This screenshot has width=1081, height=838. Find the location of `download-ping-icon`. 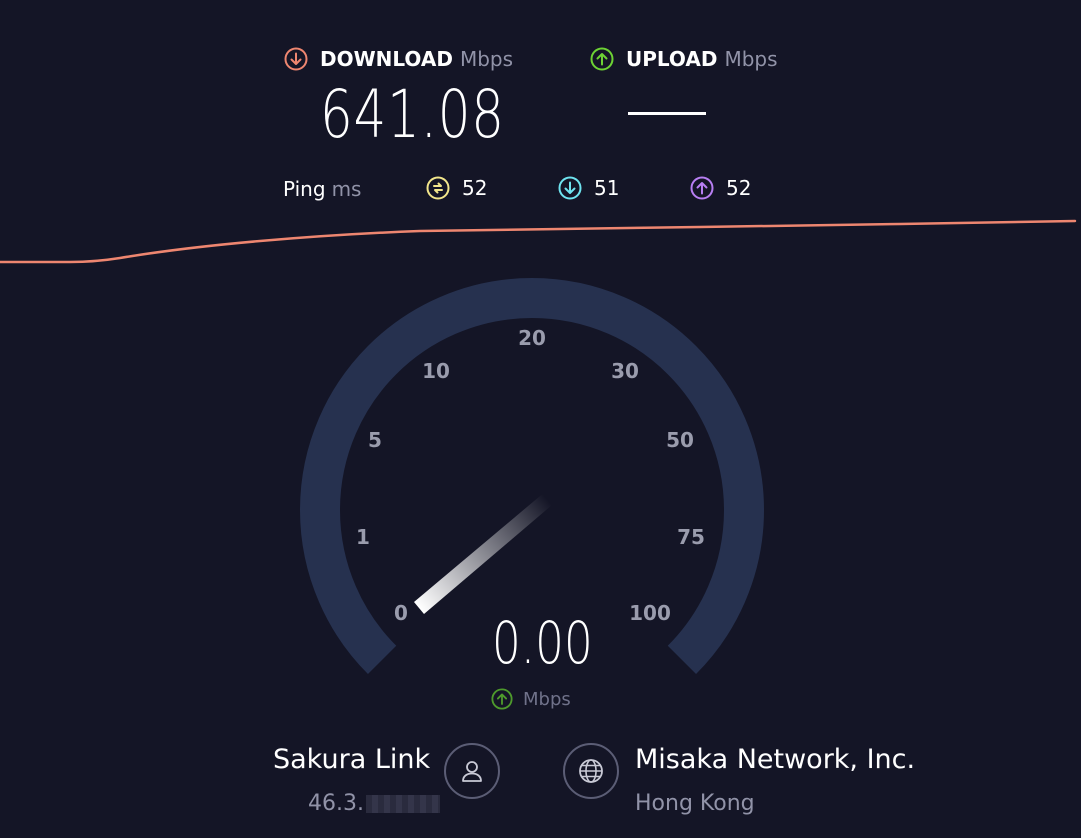

download-ping-icon is located at coordinates (570, 188).